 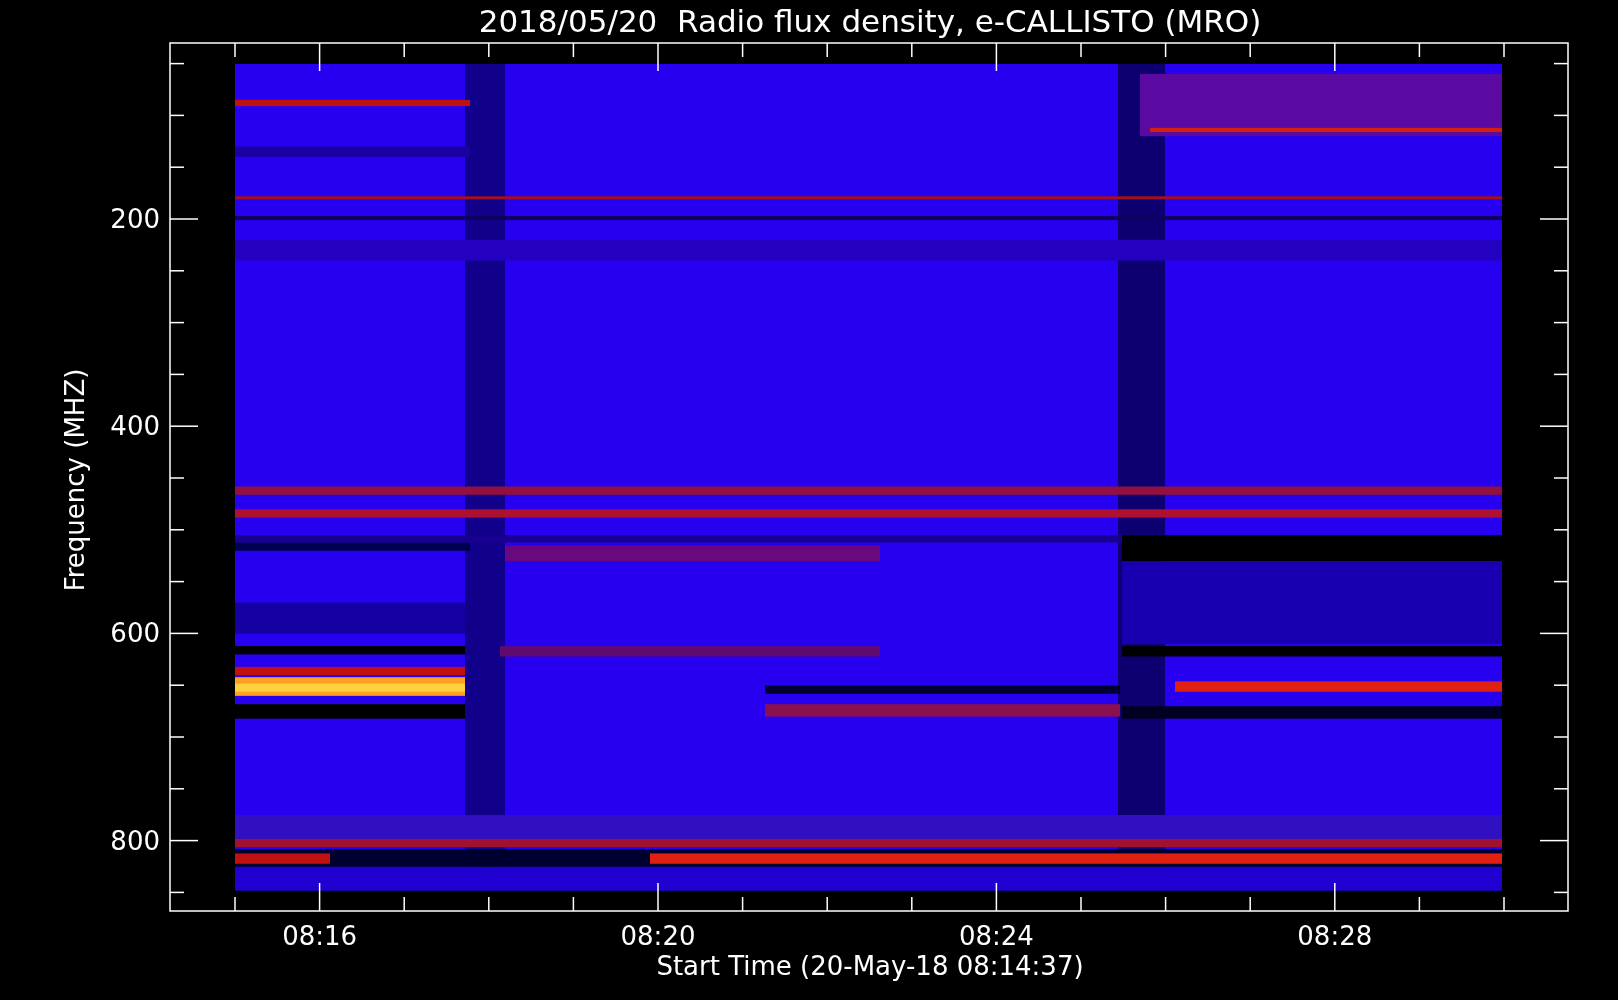 What do you see at coordinates (1335, 936) in the screenshot?
I see `tick-label: 08:28` at bounding box center [1335, 936].